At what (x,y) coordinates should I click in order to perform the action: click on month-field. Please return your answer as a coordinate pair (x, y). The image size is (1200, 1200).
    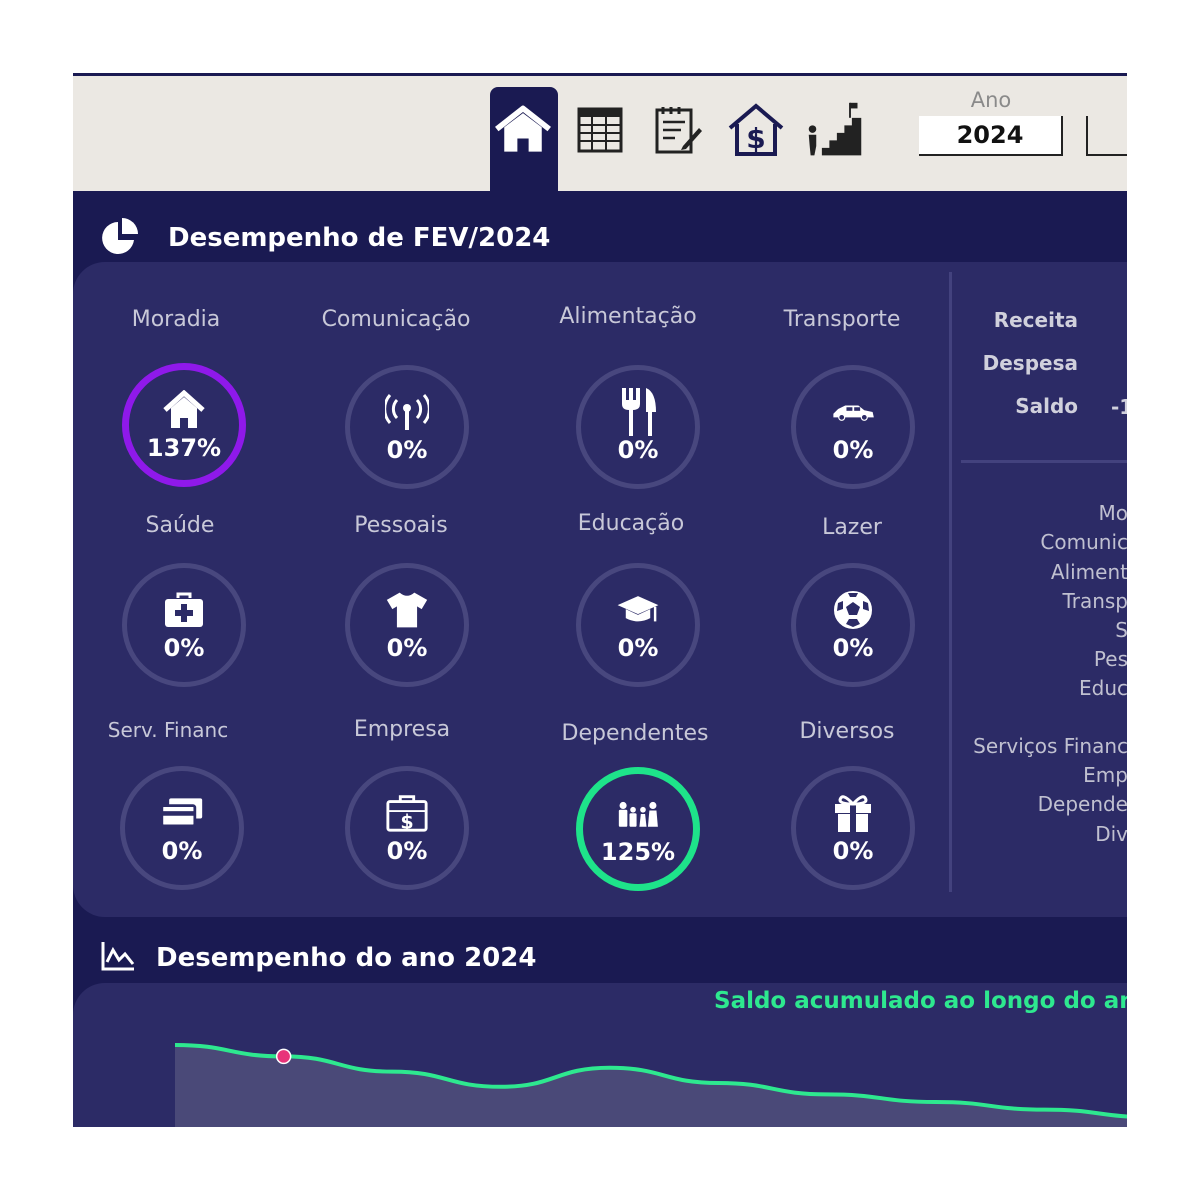
    Looking at the image, I should click on (1106, 136).